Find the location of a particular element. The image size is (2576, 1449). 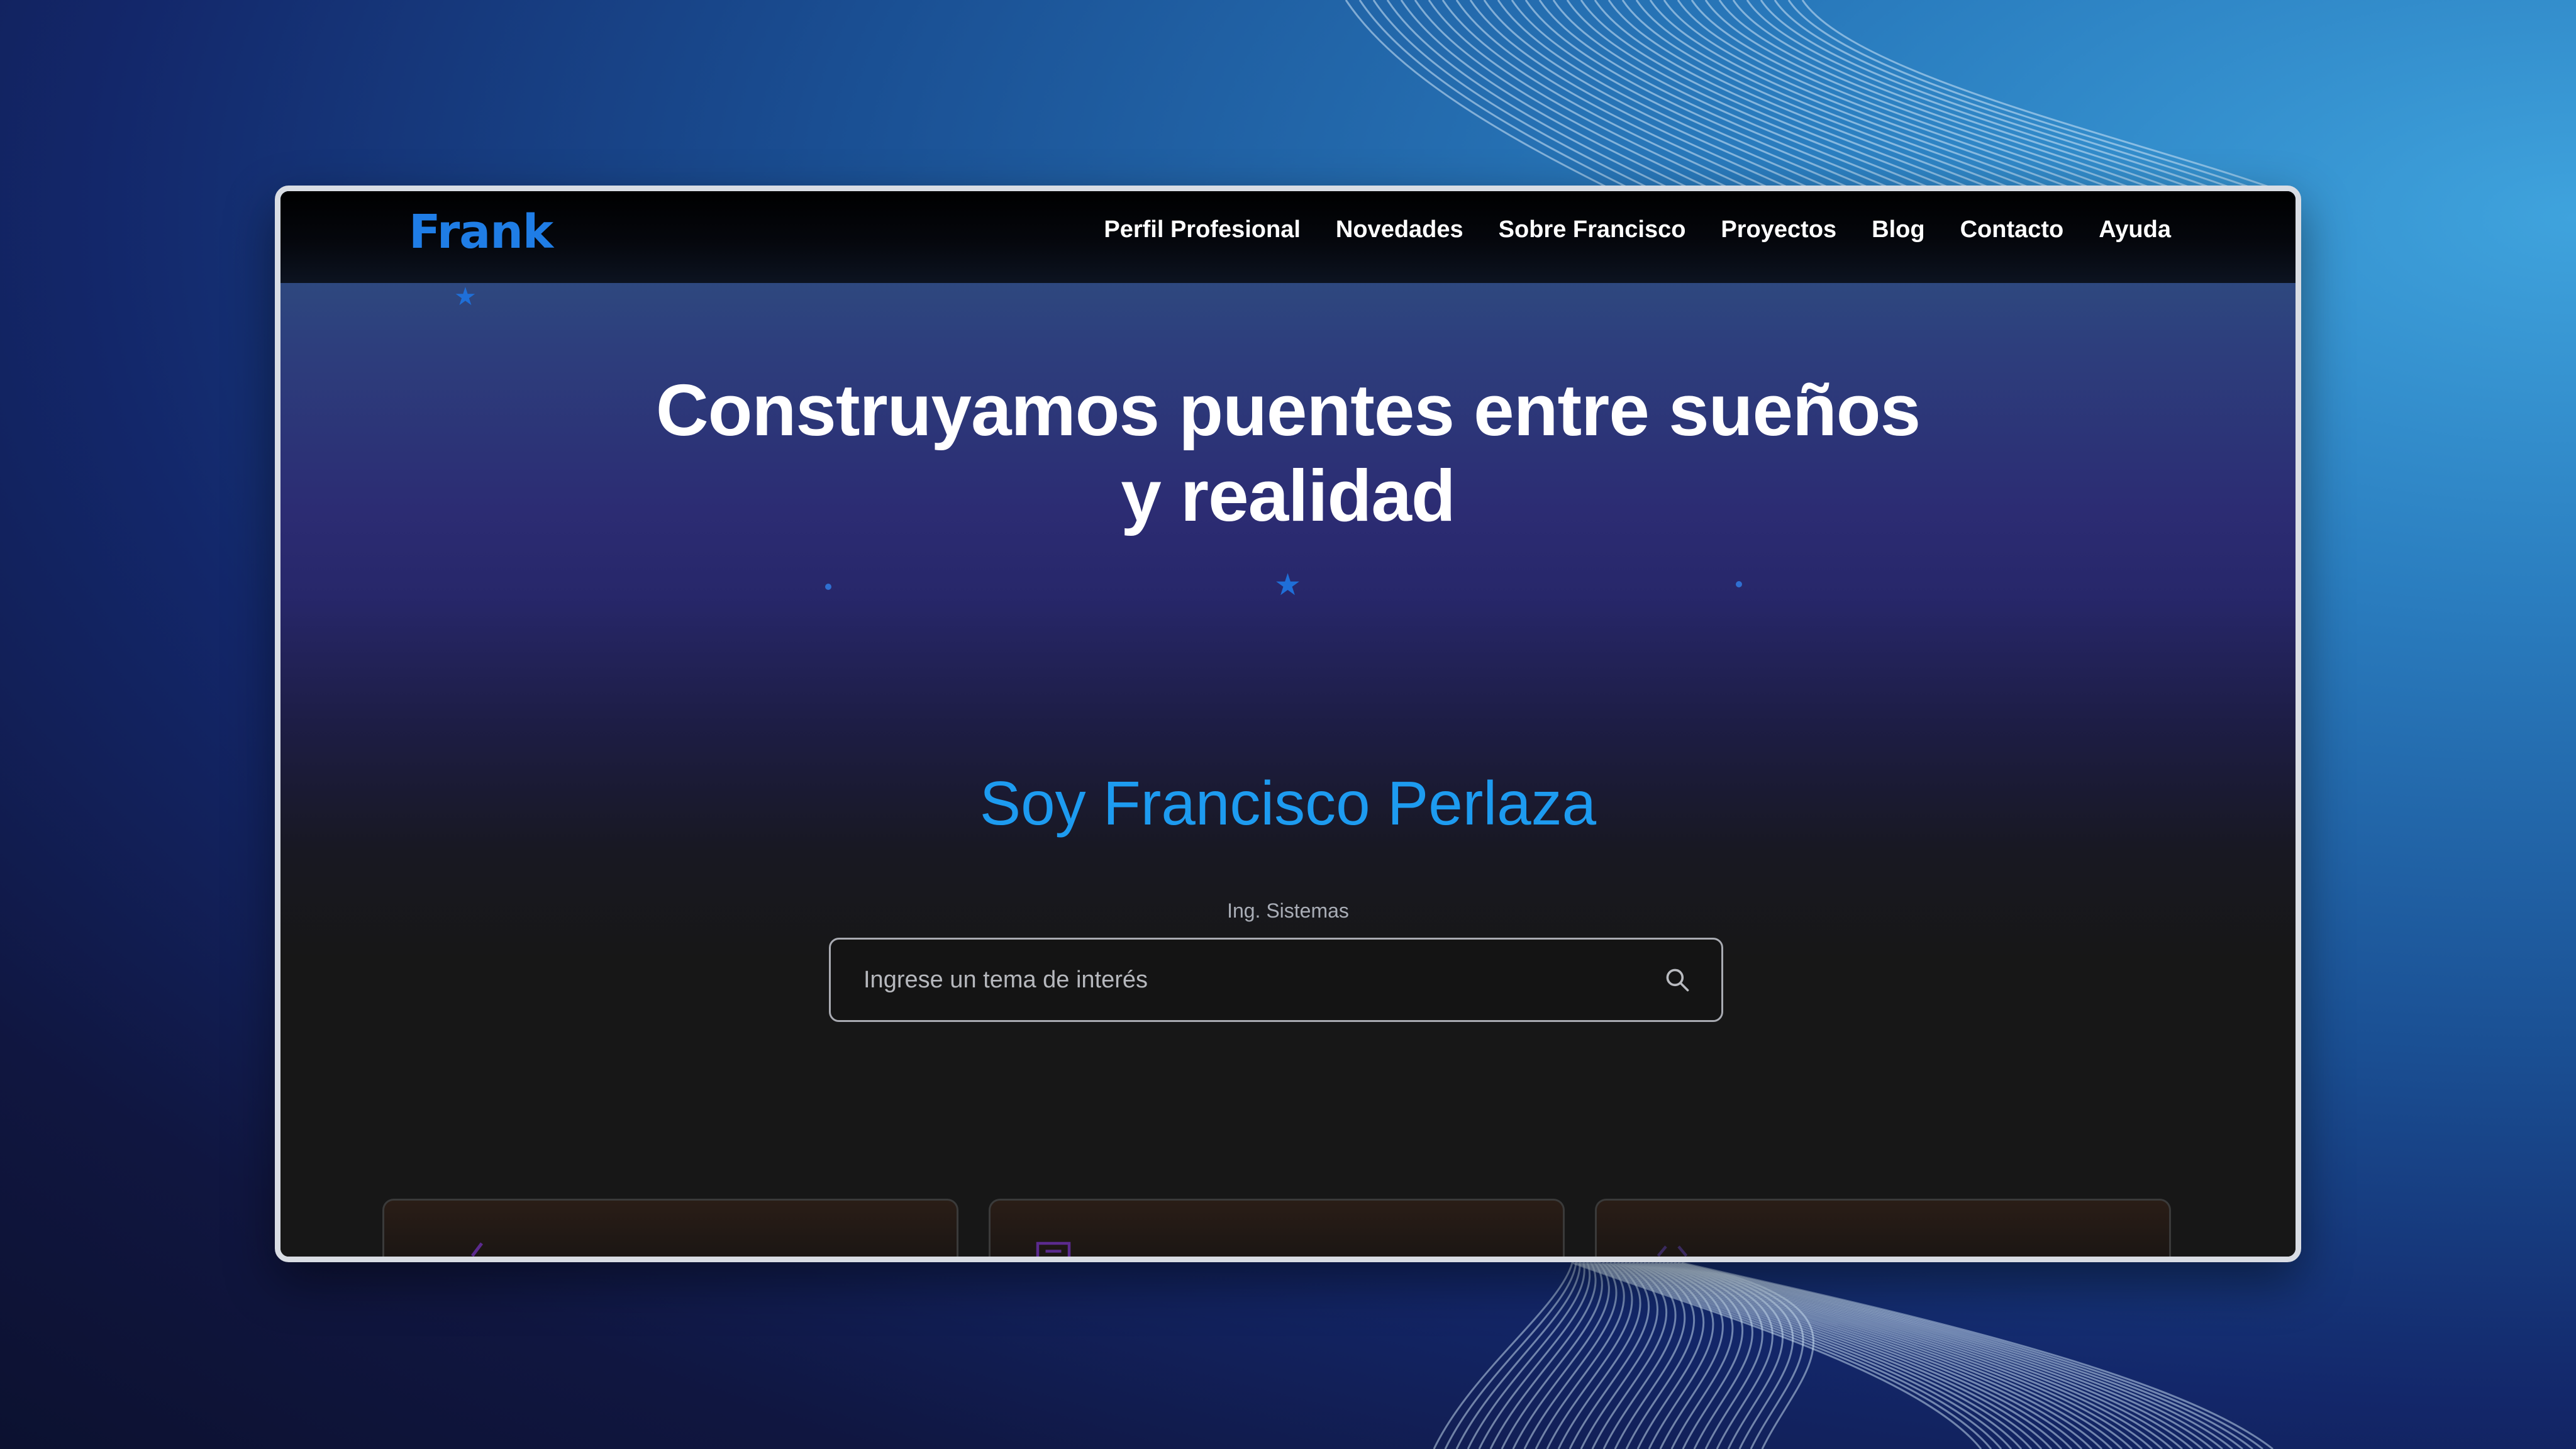

arrow-icon is located at coordinates (477, 1249).